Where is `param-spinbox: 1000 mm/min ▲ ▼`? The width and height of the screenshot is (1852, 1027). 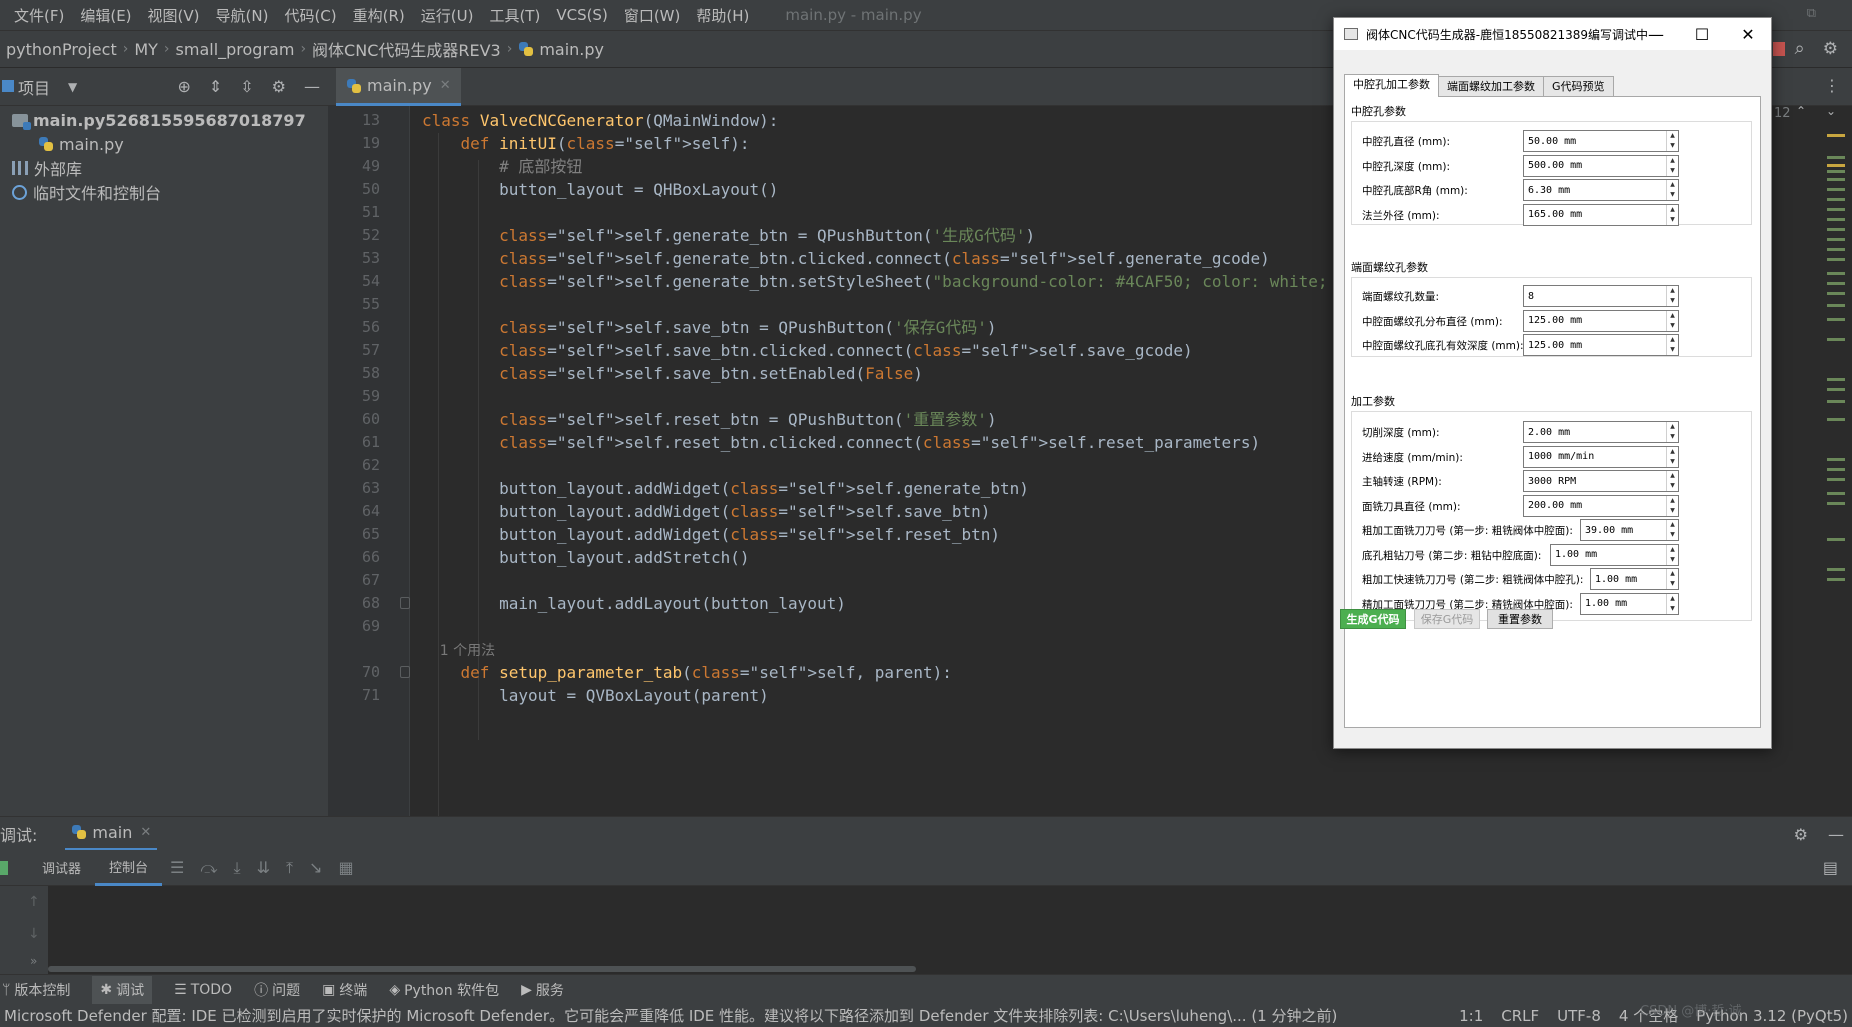
param-spinbox: 1000 mm/min ▲ ▼ is located at coordinates (1601, 456).